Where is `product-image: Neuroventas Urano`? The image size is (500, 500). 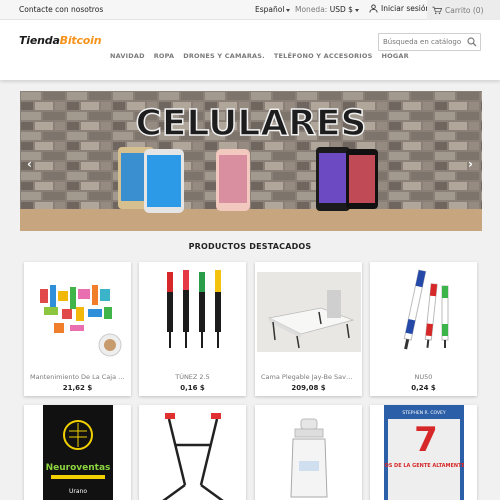
product-image: Neuroventas Urano is located at coordinates (77, 452).